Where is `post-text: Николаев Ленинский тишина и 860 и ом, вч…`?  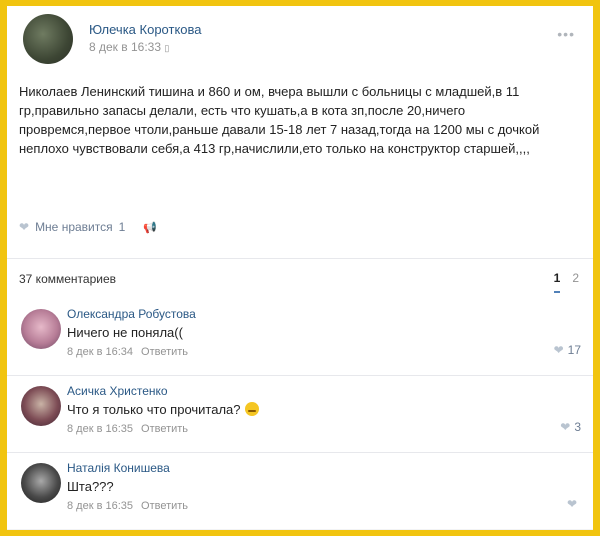
post-text: Николаев Ленинский тишина и 860 и ом, вч… is located at coordinates (279, 120).